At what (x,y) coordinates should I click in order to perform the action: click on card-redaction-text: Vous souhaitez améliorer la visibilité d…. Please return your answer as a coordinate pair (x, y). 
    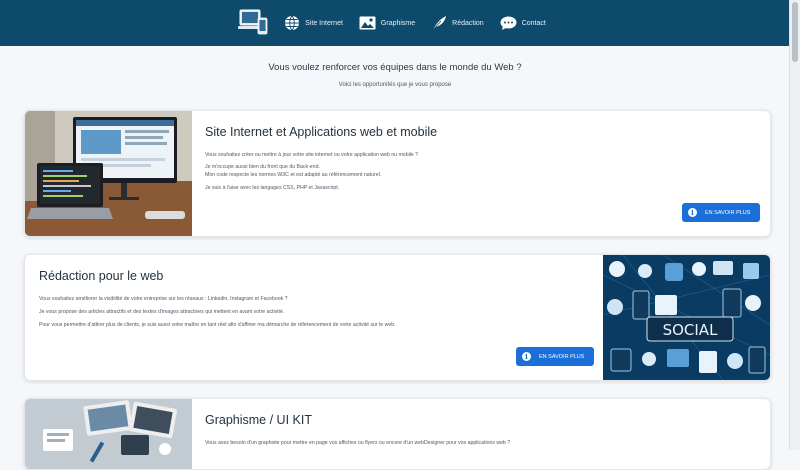
    Looking at the image, I should click on (163, 299).